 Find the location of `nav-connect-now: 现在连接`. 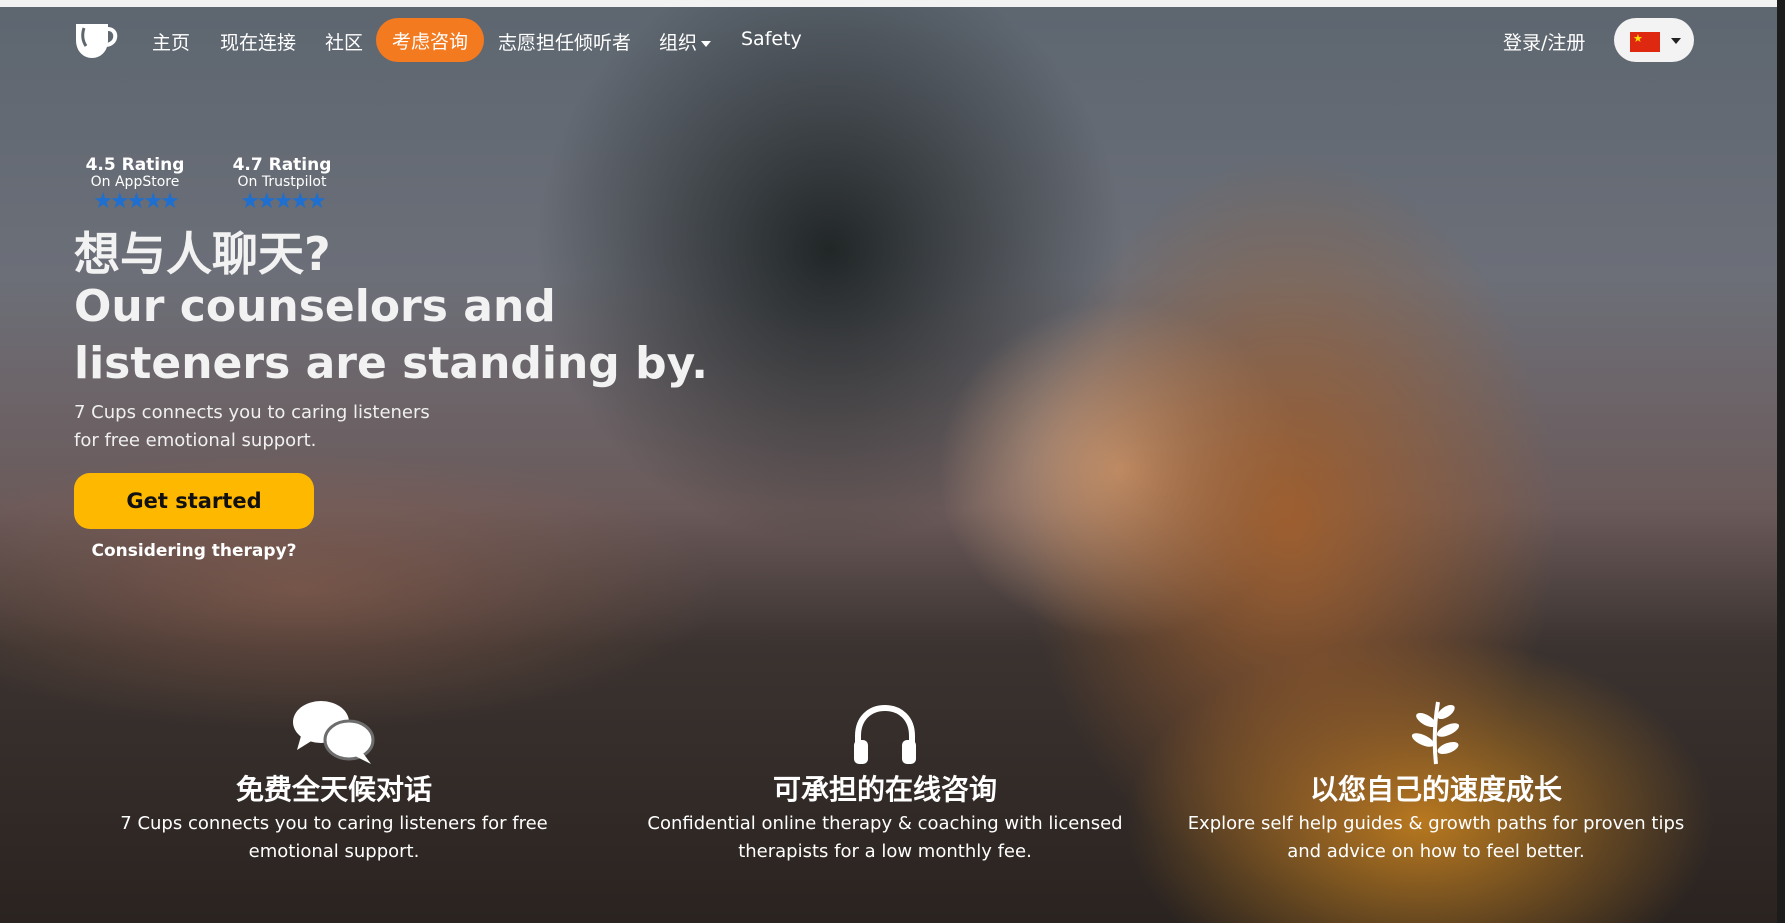

nav-connect-now: 现在连接 is located at coordinates (258, 41).